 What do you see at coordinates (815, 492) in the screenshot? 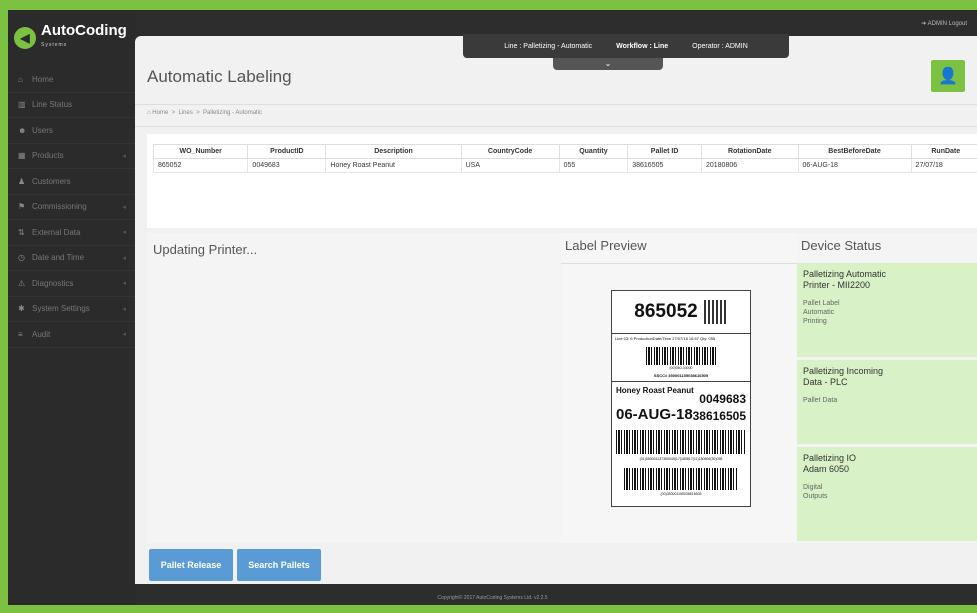
I see `device-description: Digital Outputs` at bounding box center [815, 492].